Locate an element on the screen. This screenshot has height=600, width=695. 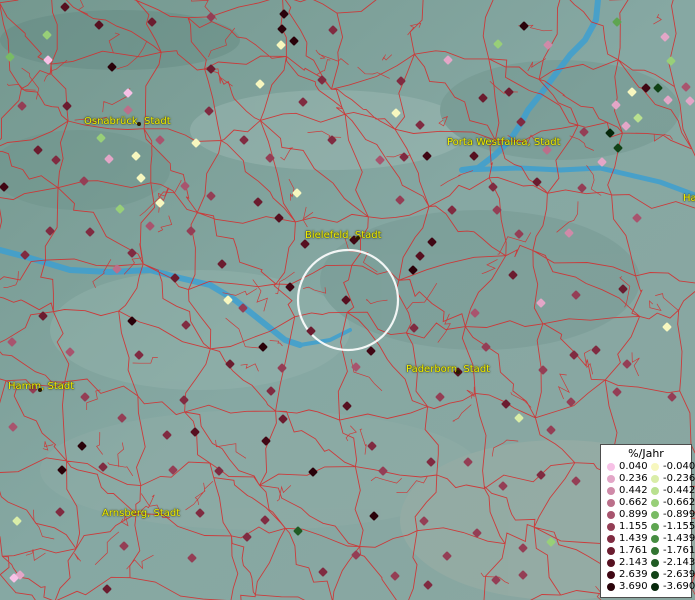
legend-value: 2.639 is located at coordinates (633, 574).